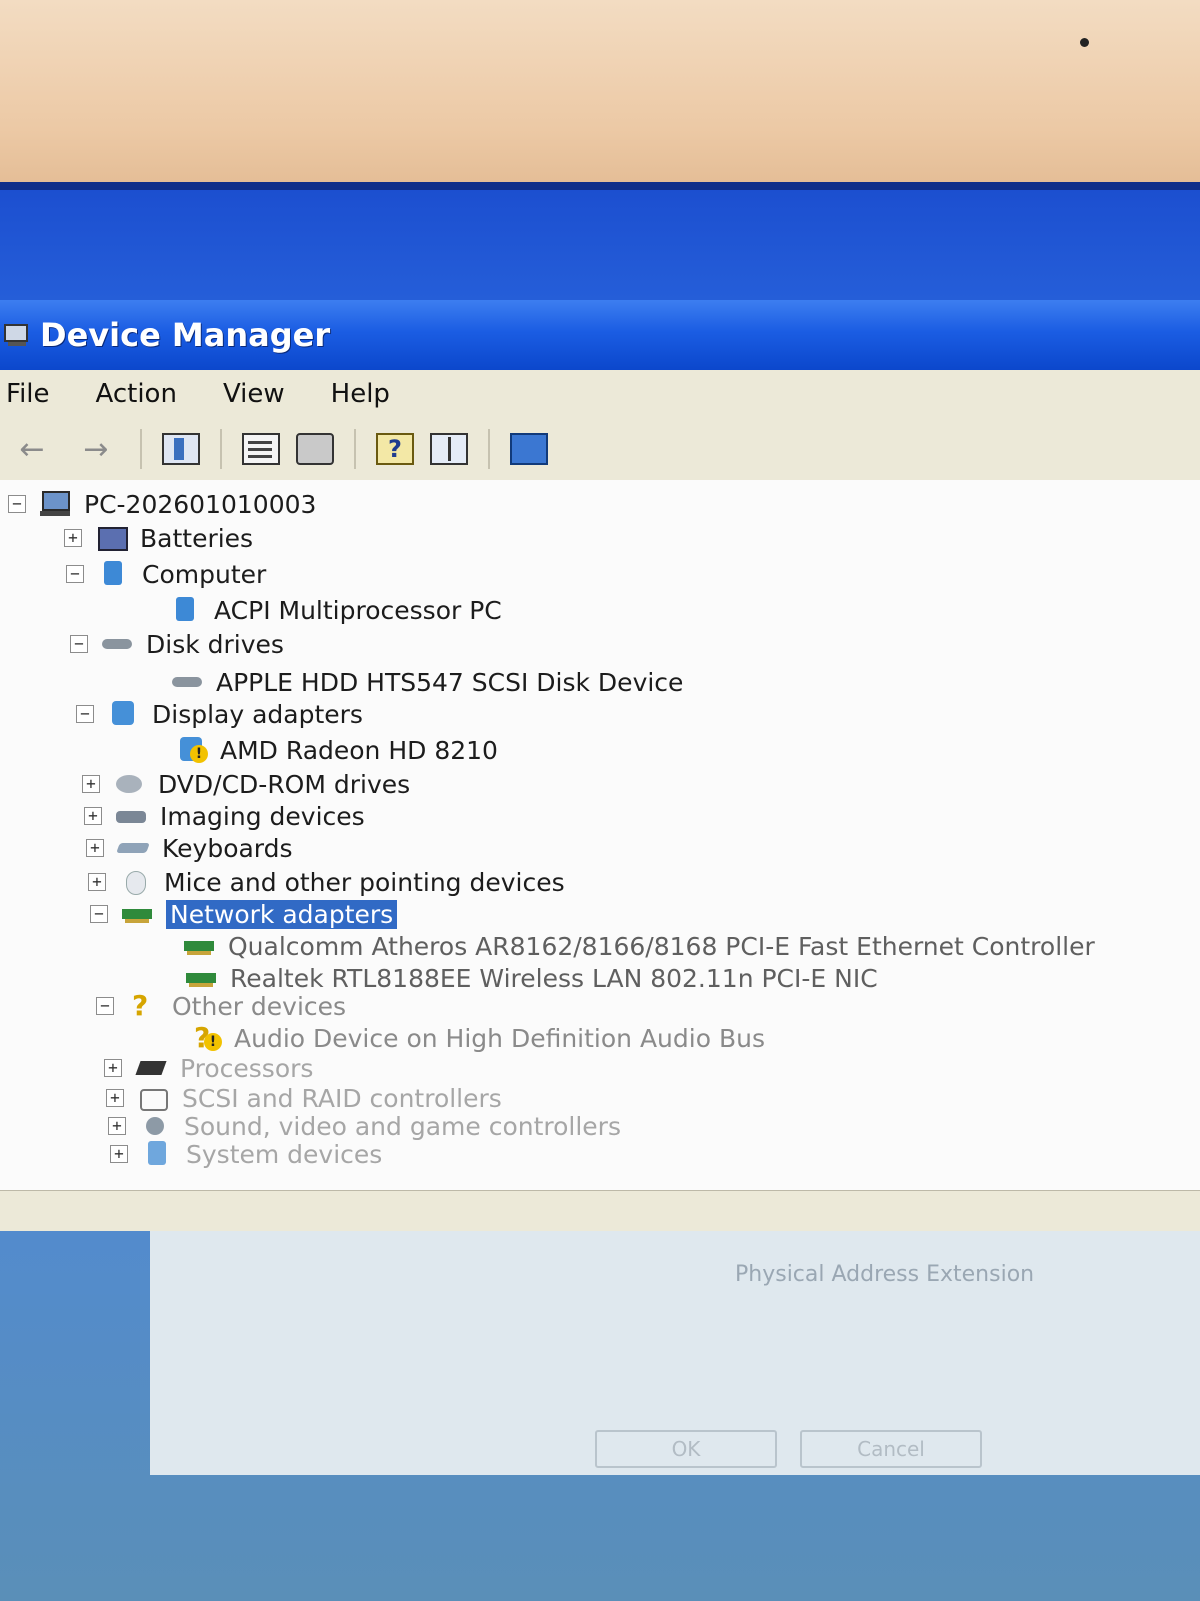  What do you see at coordinates (284, 1154) in the screenshot?
I see `category-label: System devices` at bounding box center [284, 1154].